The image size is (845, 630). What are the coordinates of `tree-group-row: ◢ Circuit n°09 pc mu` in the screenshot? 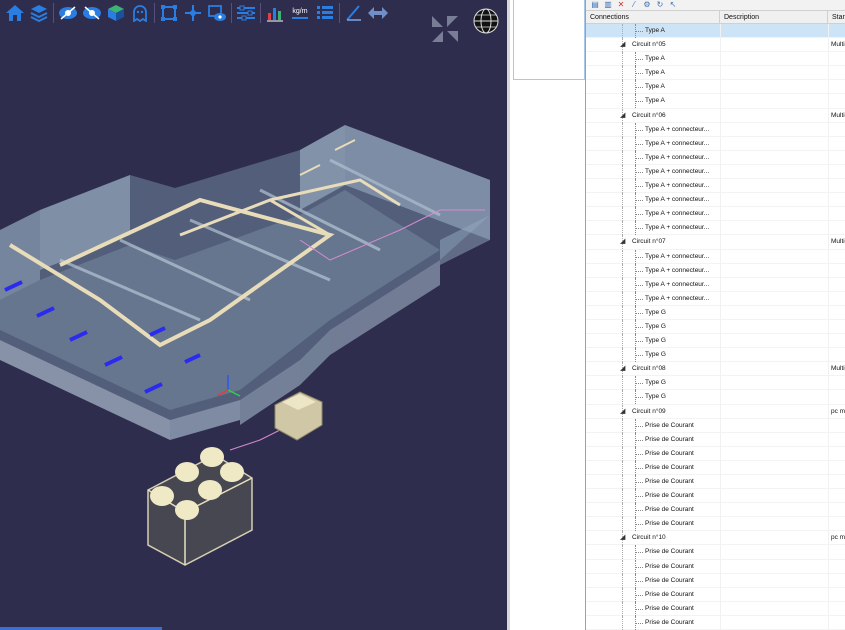 It's located at (715, 411).